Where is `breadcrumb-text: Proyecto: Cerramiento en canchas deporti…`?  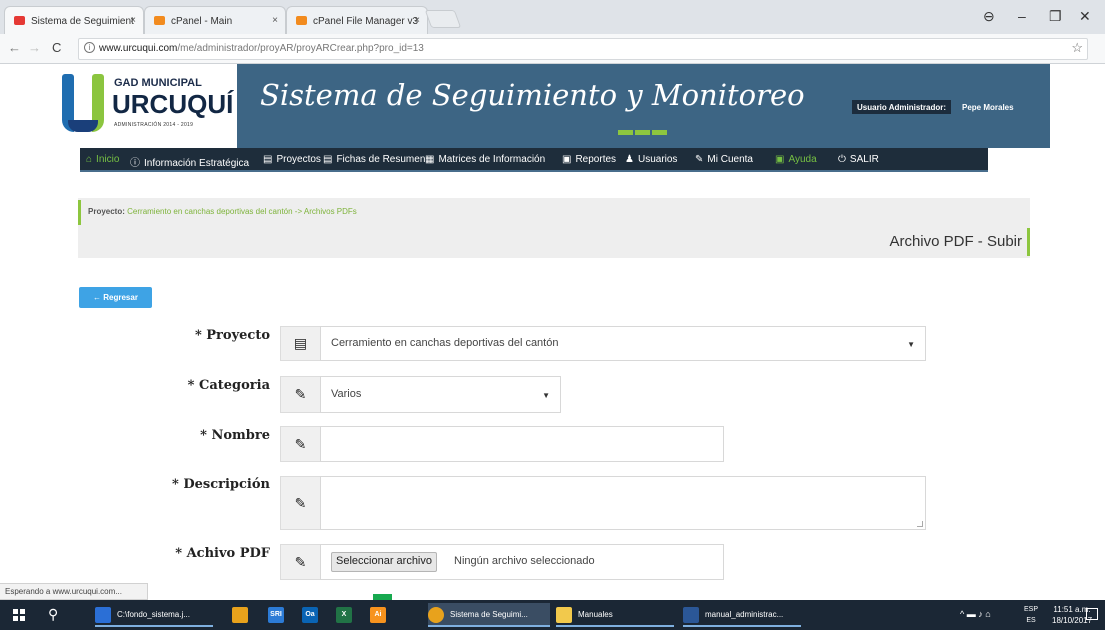 breadcrumb-text: Proyecto: Cerramiento en canchas deporti… is located at coordinates (222, 211).